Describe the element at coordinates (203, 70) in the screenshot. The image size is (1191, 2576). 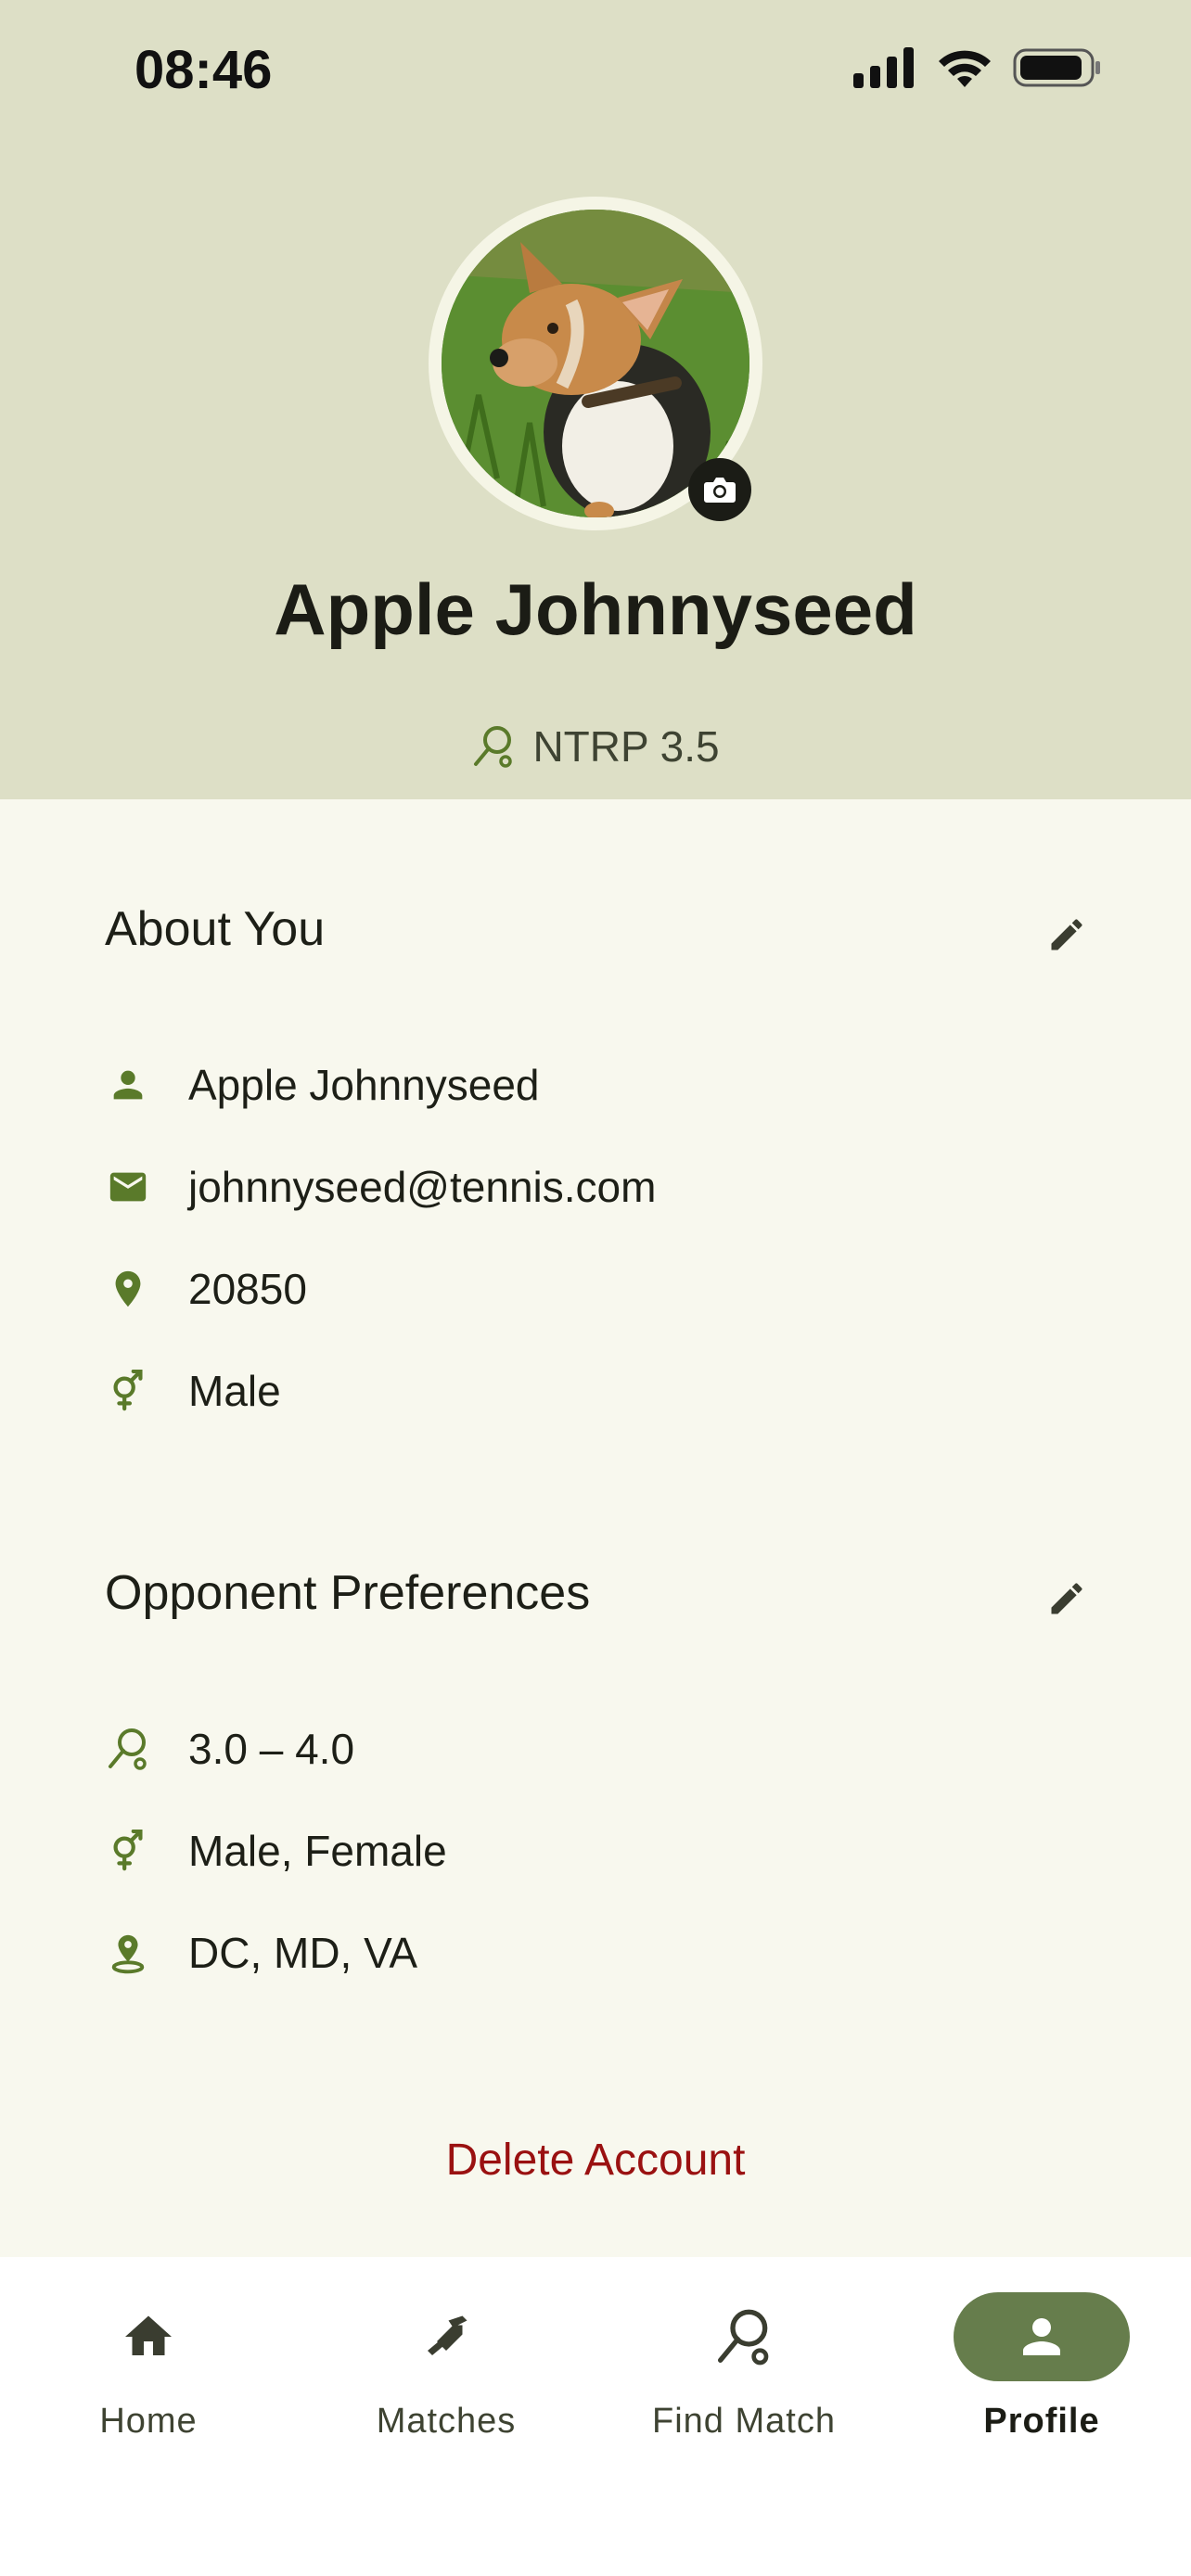
I see `status-time: 08:46` at that location.